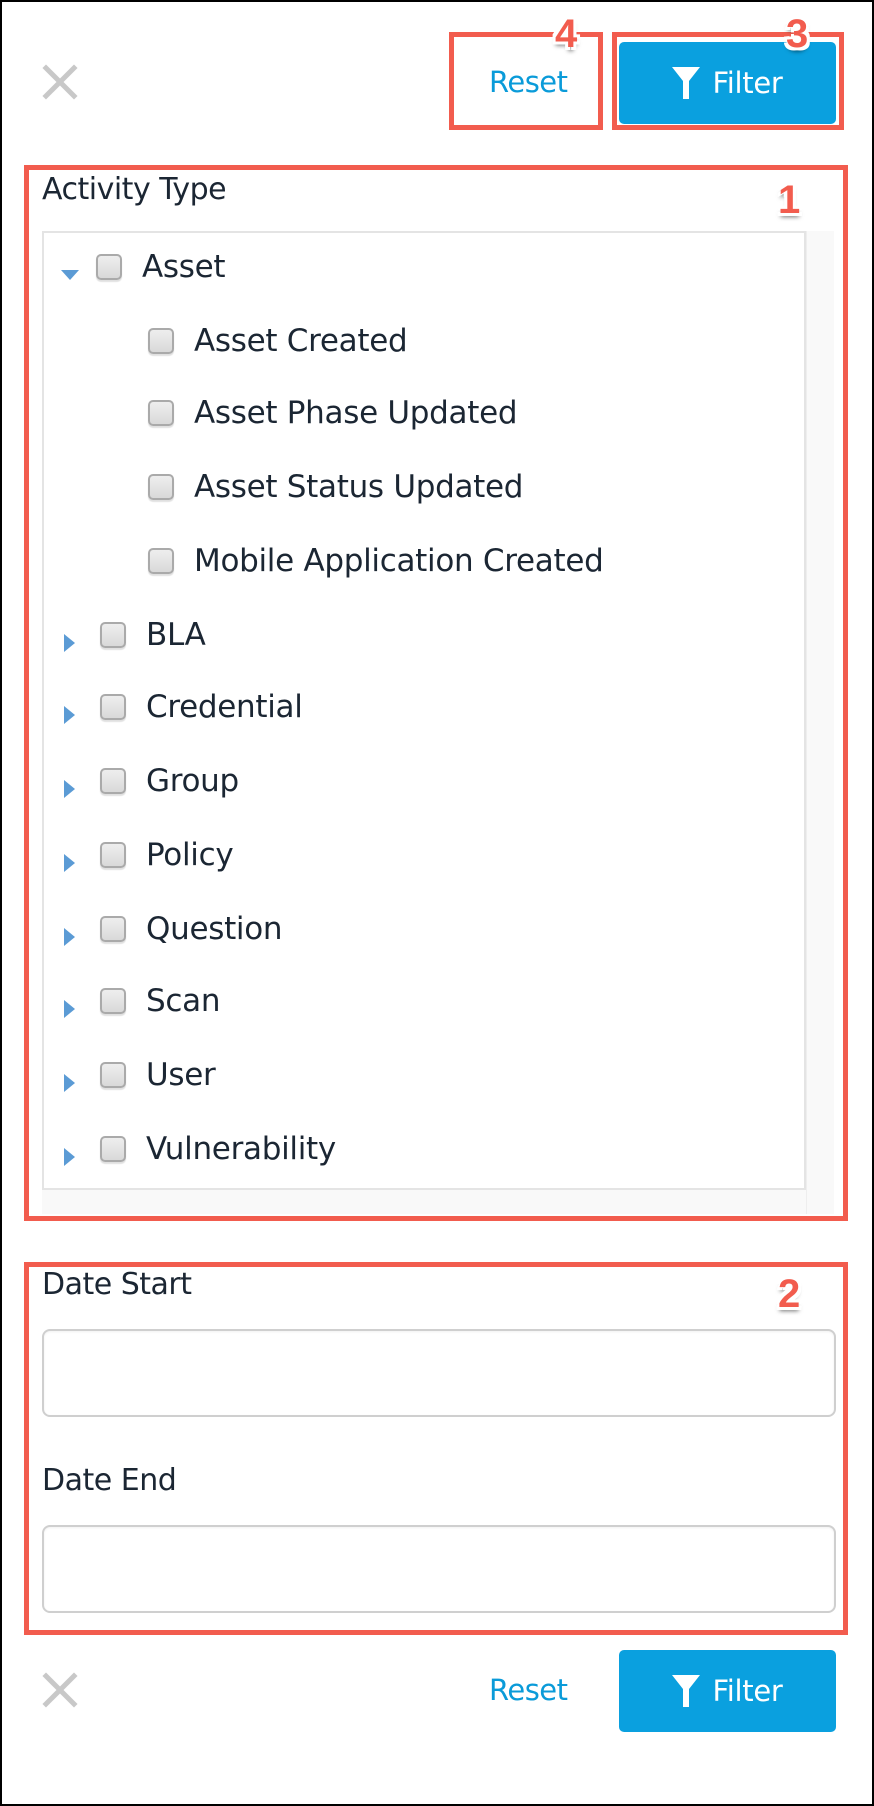 This screenshot has height=1806, width=874. What do you see at coordinates (566, 34) in the screenshot?
I see `annotation-number-4: 4` at bounding box center [566, 34].